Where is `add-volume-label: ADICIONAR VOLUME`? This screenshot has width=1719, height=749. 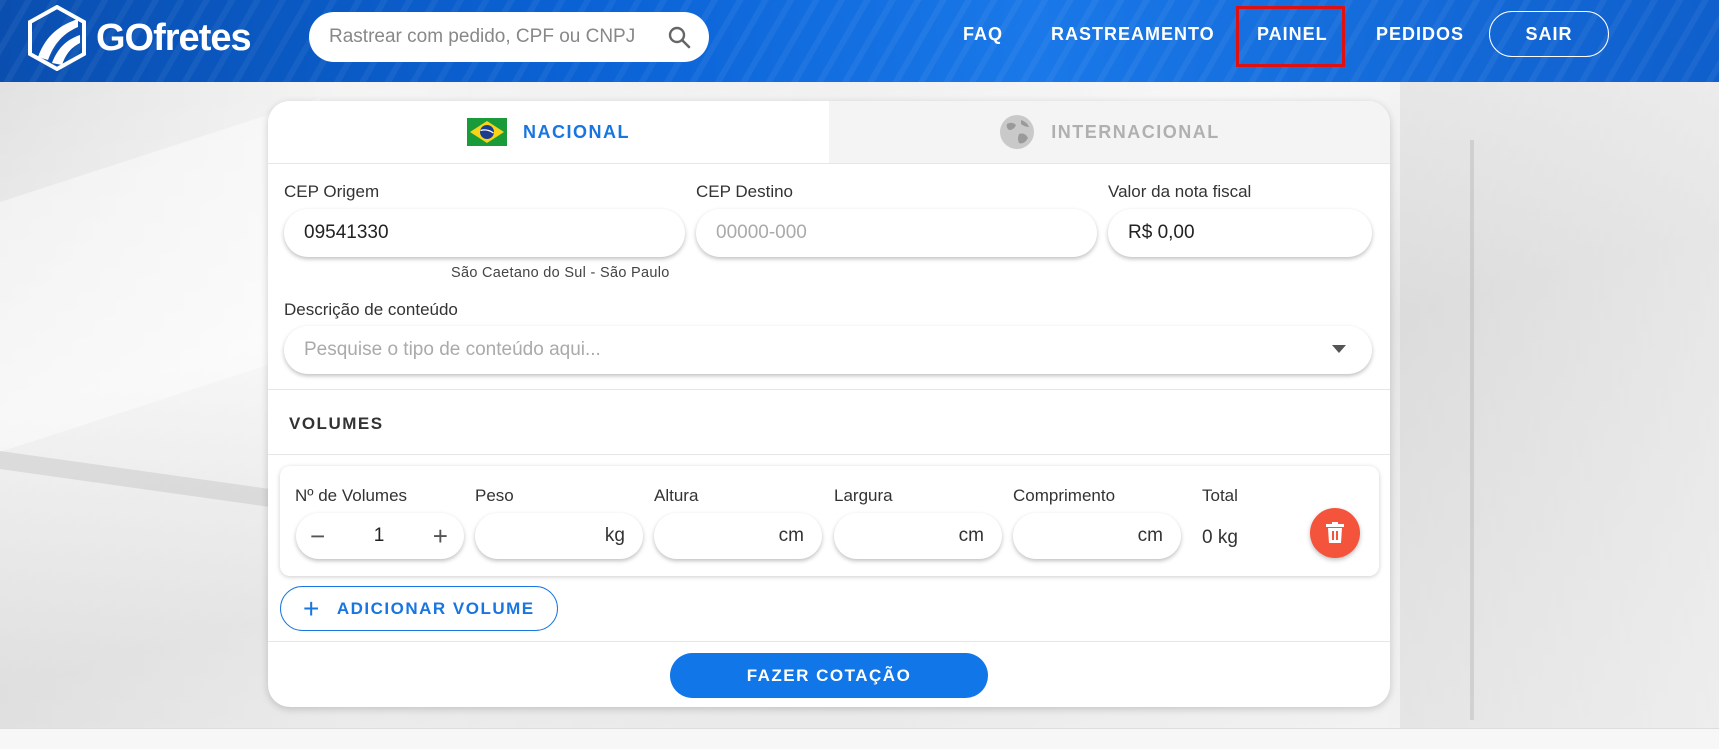 add-volume-label: ADICIONAR VOLUME is located at coordinates (435, 608).